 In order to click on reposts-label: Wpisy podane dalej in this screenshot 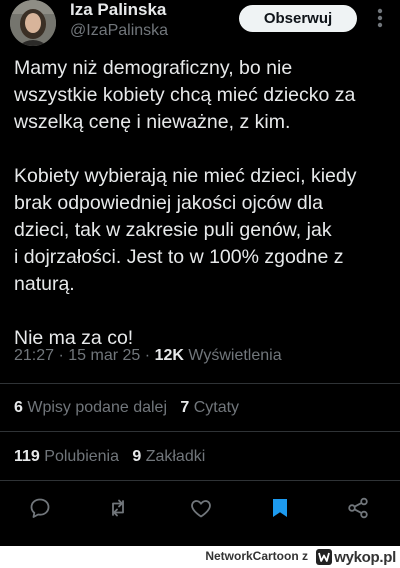, I will do `click(97, 407)`.